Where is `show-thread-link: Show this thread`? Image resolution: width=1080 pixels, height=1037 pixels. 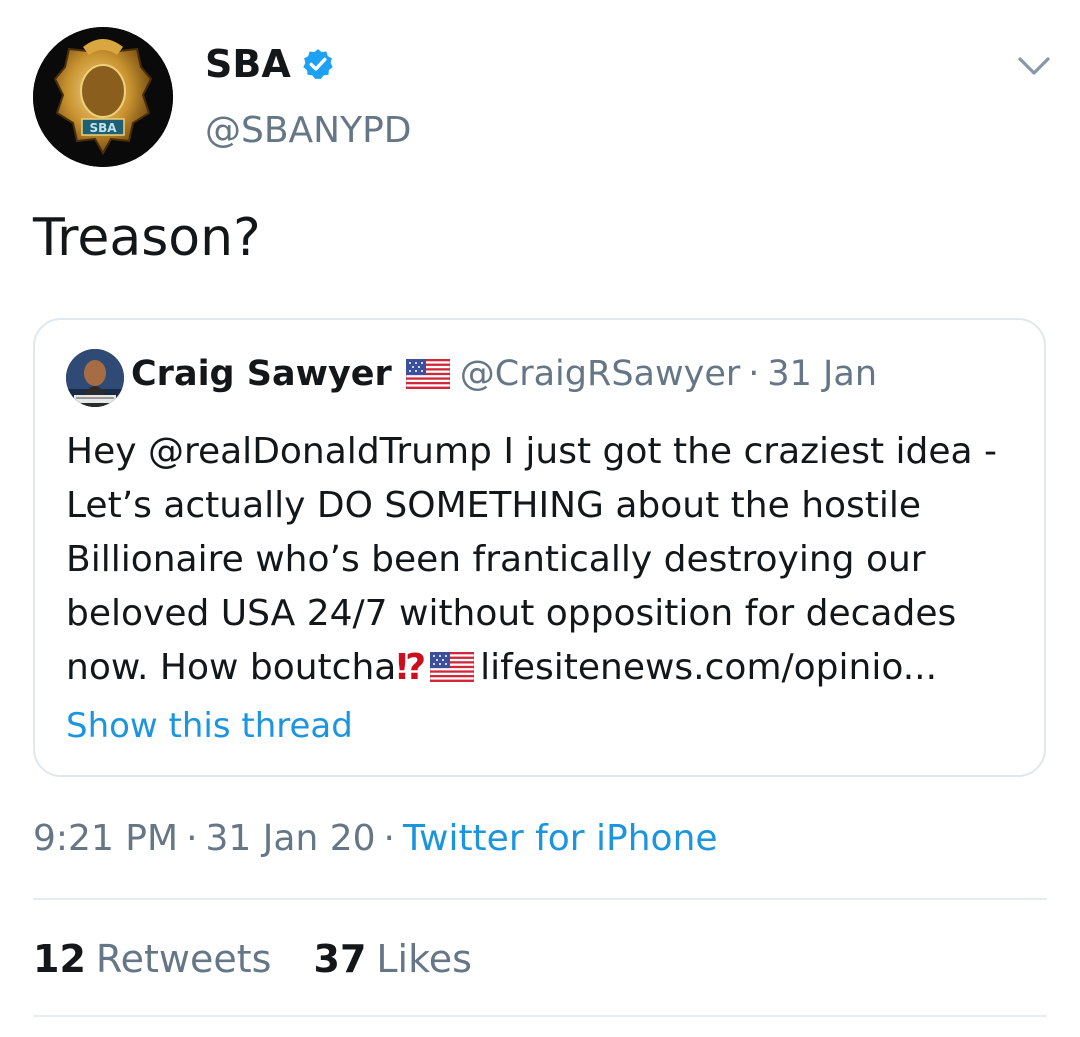 show-thread-link: Show this thread is located at coordinates (209, 726).